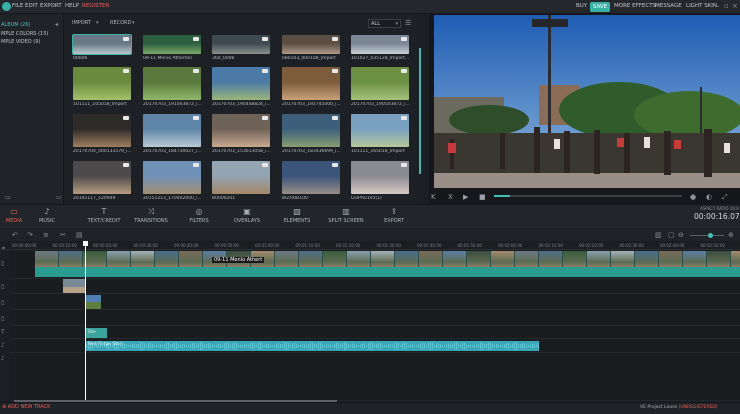 The width and height of the screenshot is (740, 414). I want to click on tool-export: EXPORT, so click(394, 221).